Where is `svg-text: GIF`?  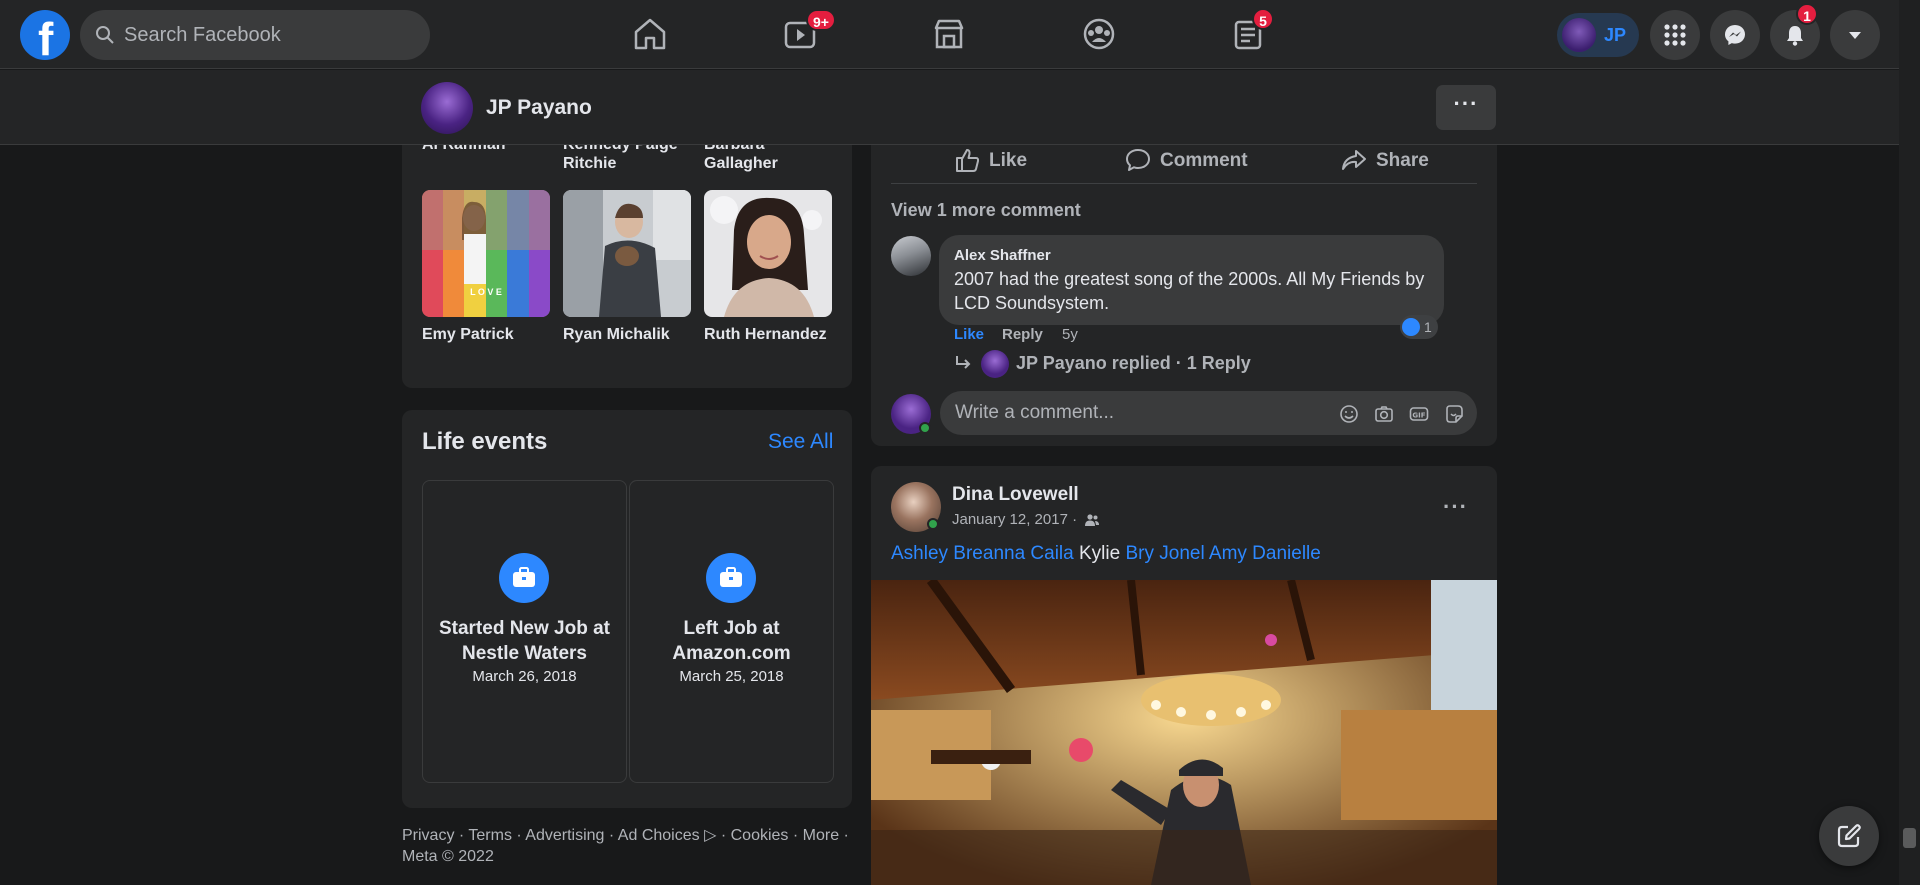
svg-text: GIF is located at coordinates (1418, 415).